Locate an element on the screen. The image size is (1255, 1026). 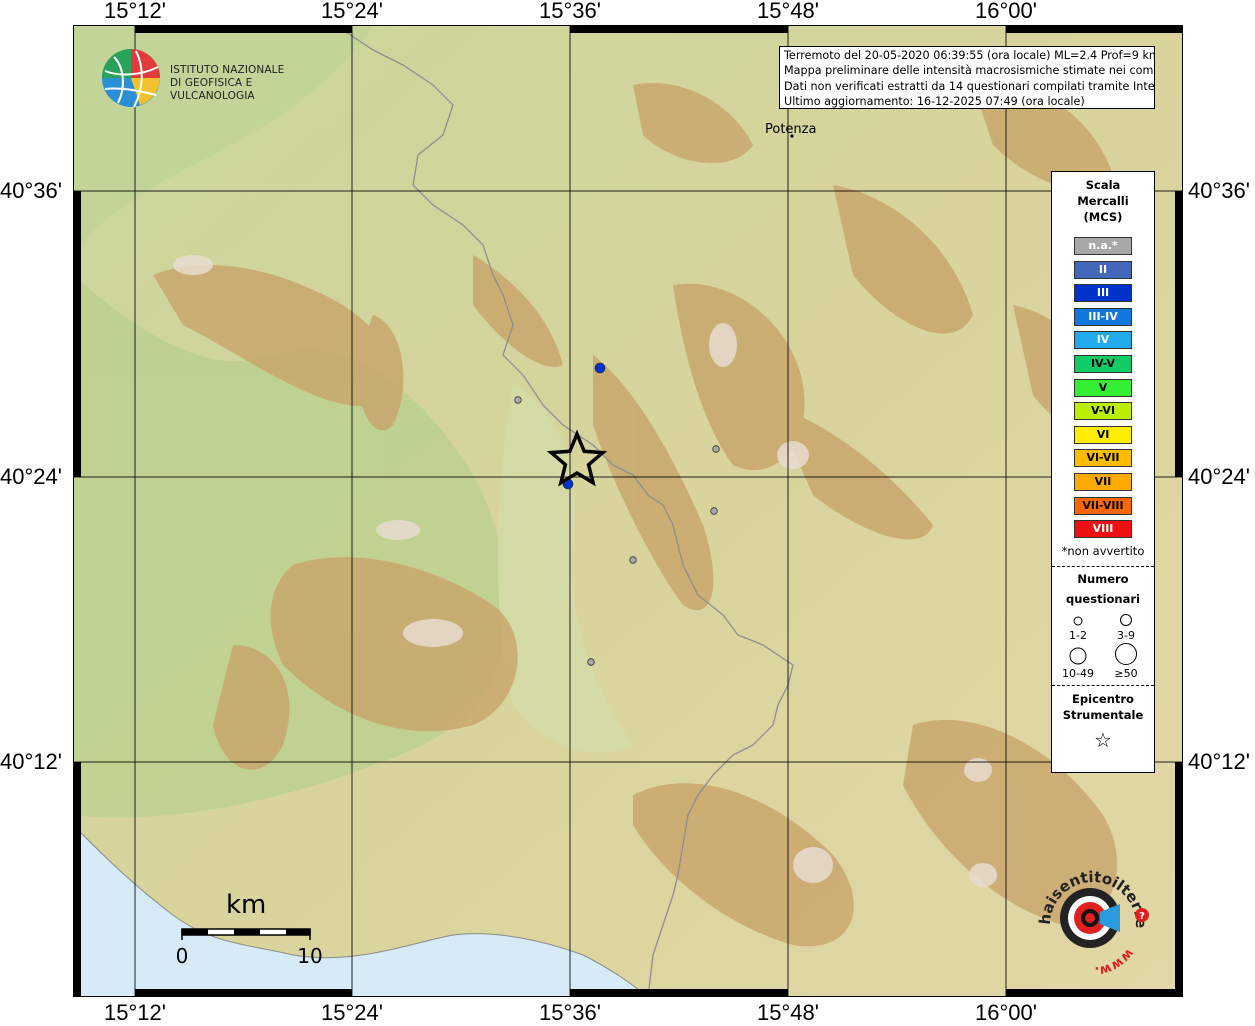
lon-tick-top-5: 16°00' is located at coordinates (1006, 11).